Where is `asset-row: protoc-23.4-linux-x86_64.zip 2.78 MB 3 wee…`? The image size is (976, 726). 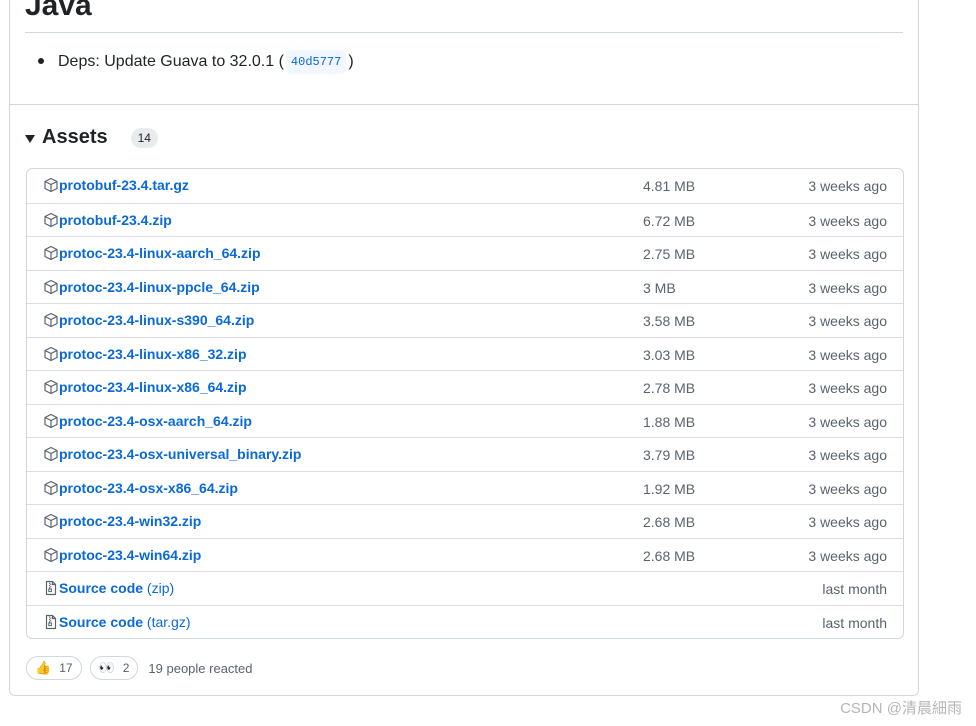 asset-row: protoc-23.4-linux-x86_64.zip 2.78 MB 3 wee… is located at coordinates (465, 387).